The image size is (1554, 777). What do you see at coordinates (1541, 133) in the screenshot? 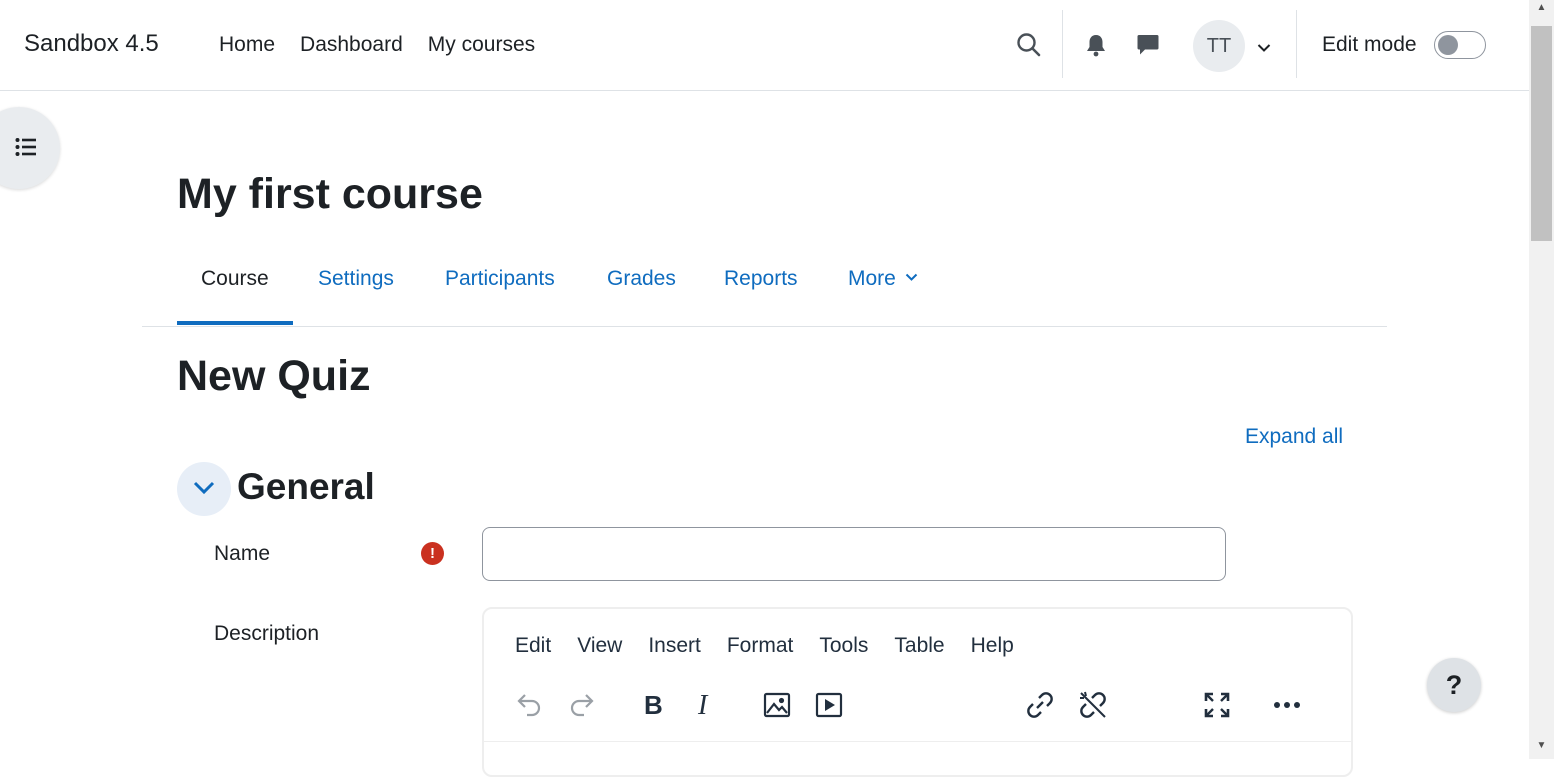
I see `scroll-thumb` at bounding box center [1541, 133].